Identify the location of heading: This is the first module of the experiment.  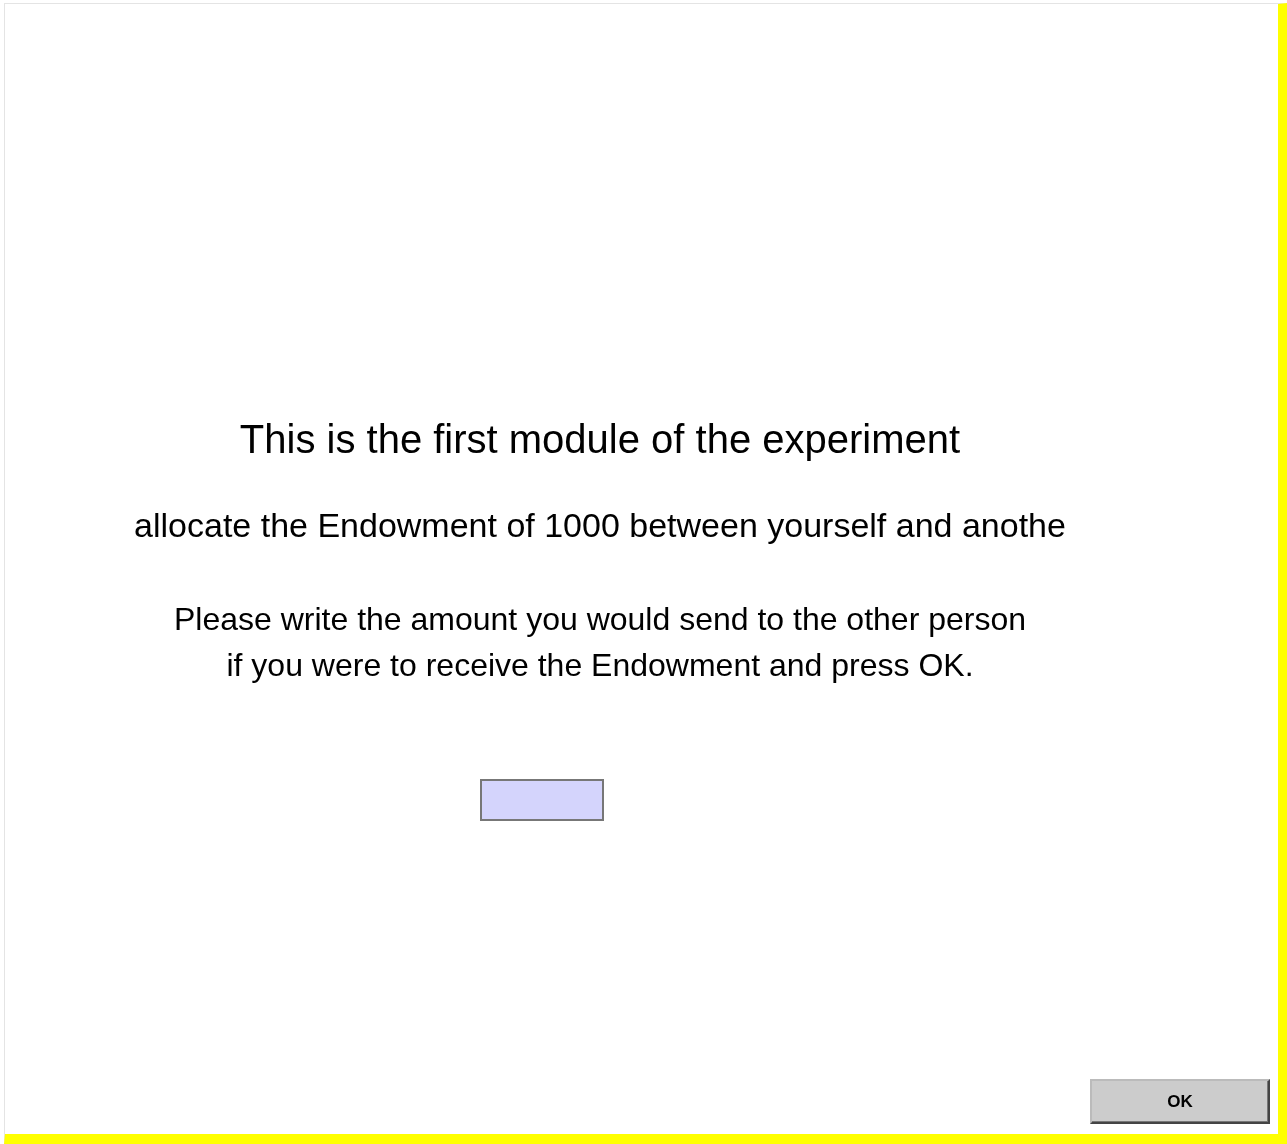
(600, 439).